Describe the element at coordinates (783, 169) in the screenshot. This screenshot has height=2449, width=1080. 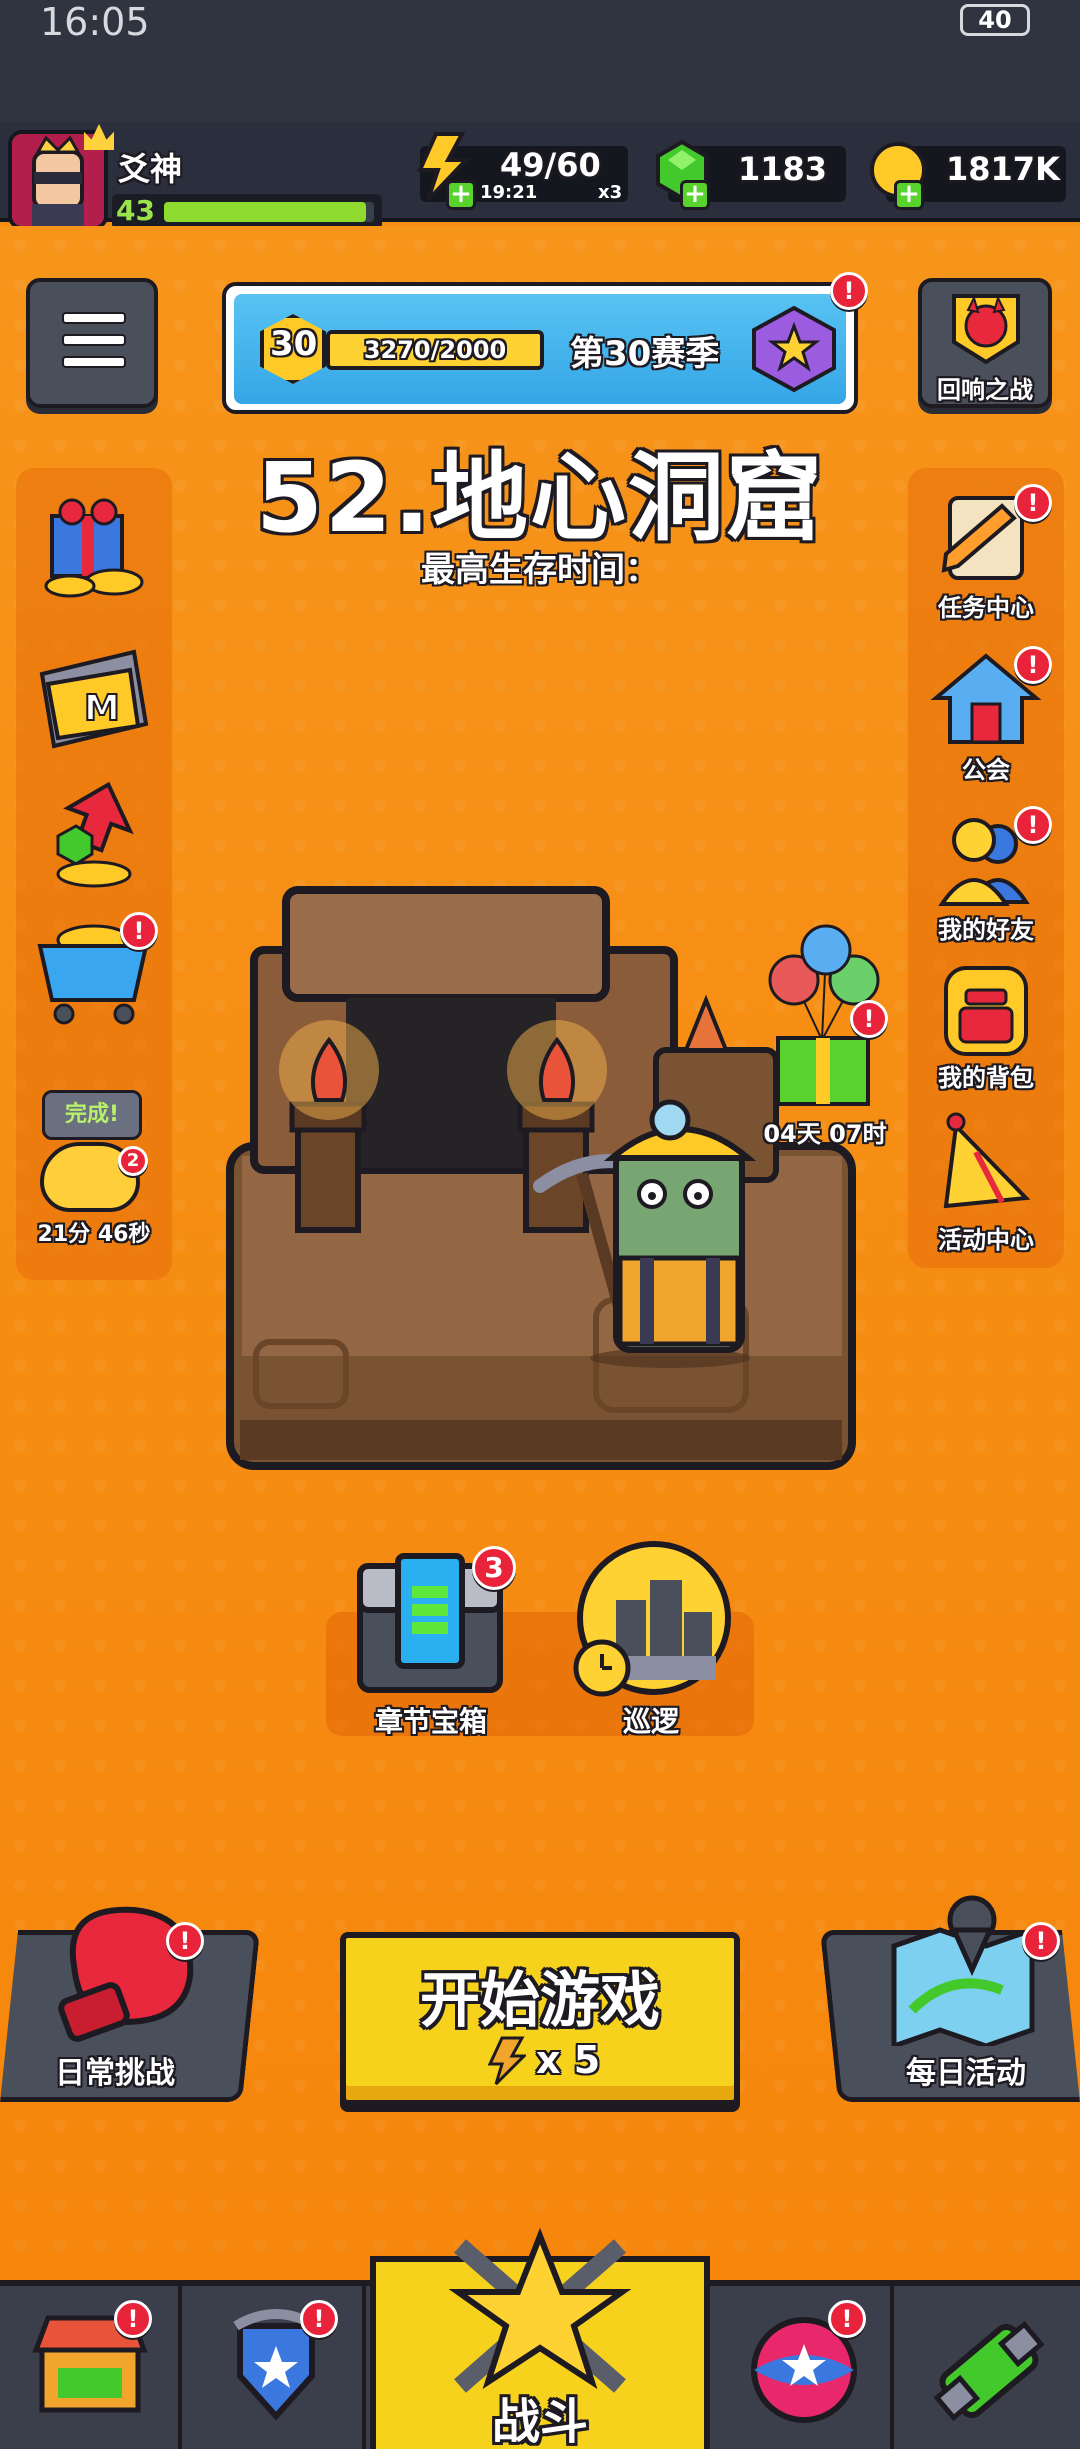
I see `gems-value: 1183` at that location.